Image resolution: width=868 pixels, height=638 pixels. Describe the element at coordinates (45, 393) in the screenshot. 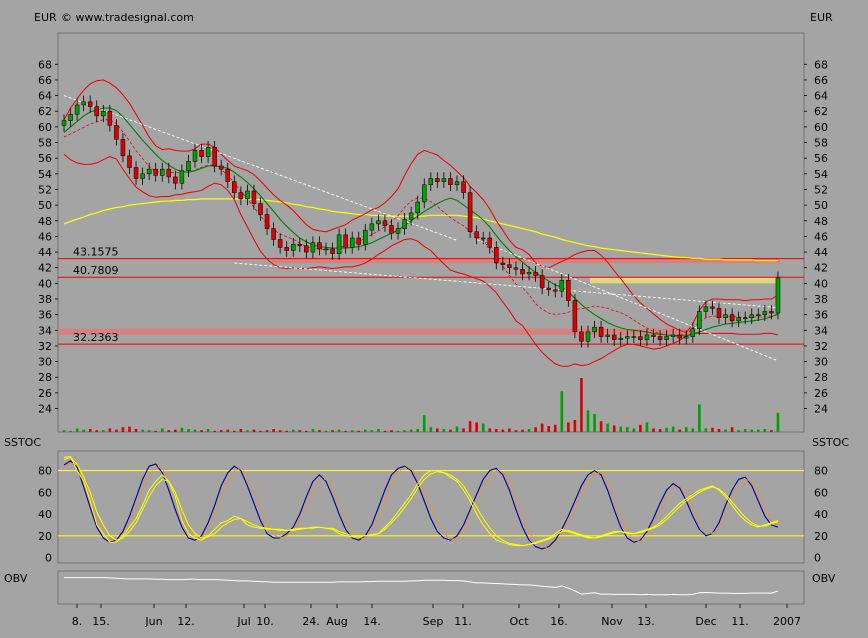

I see `price-ytick-left: 26` at that location.